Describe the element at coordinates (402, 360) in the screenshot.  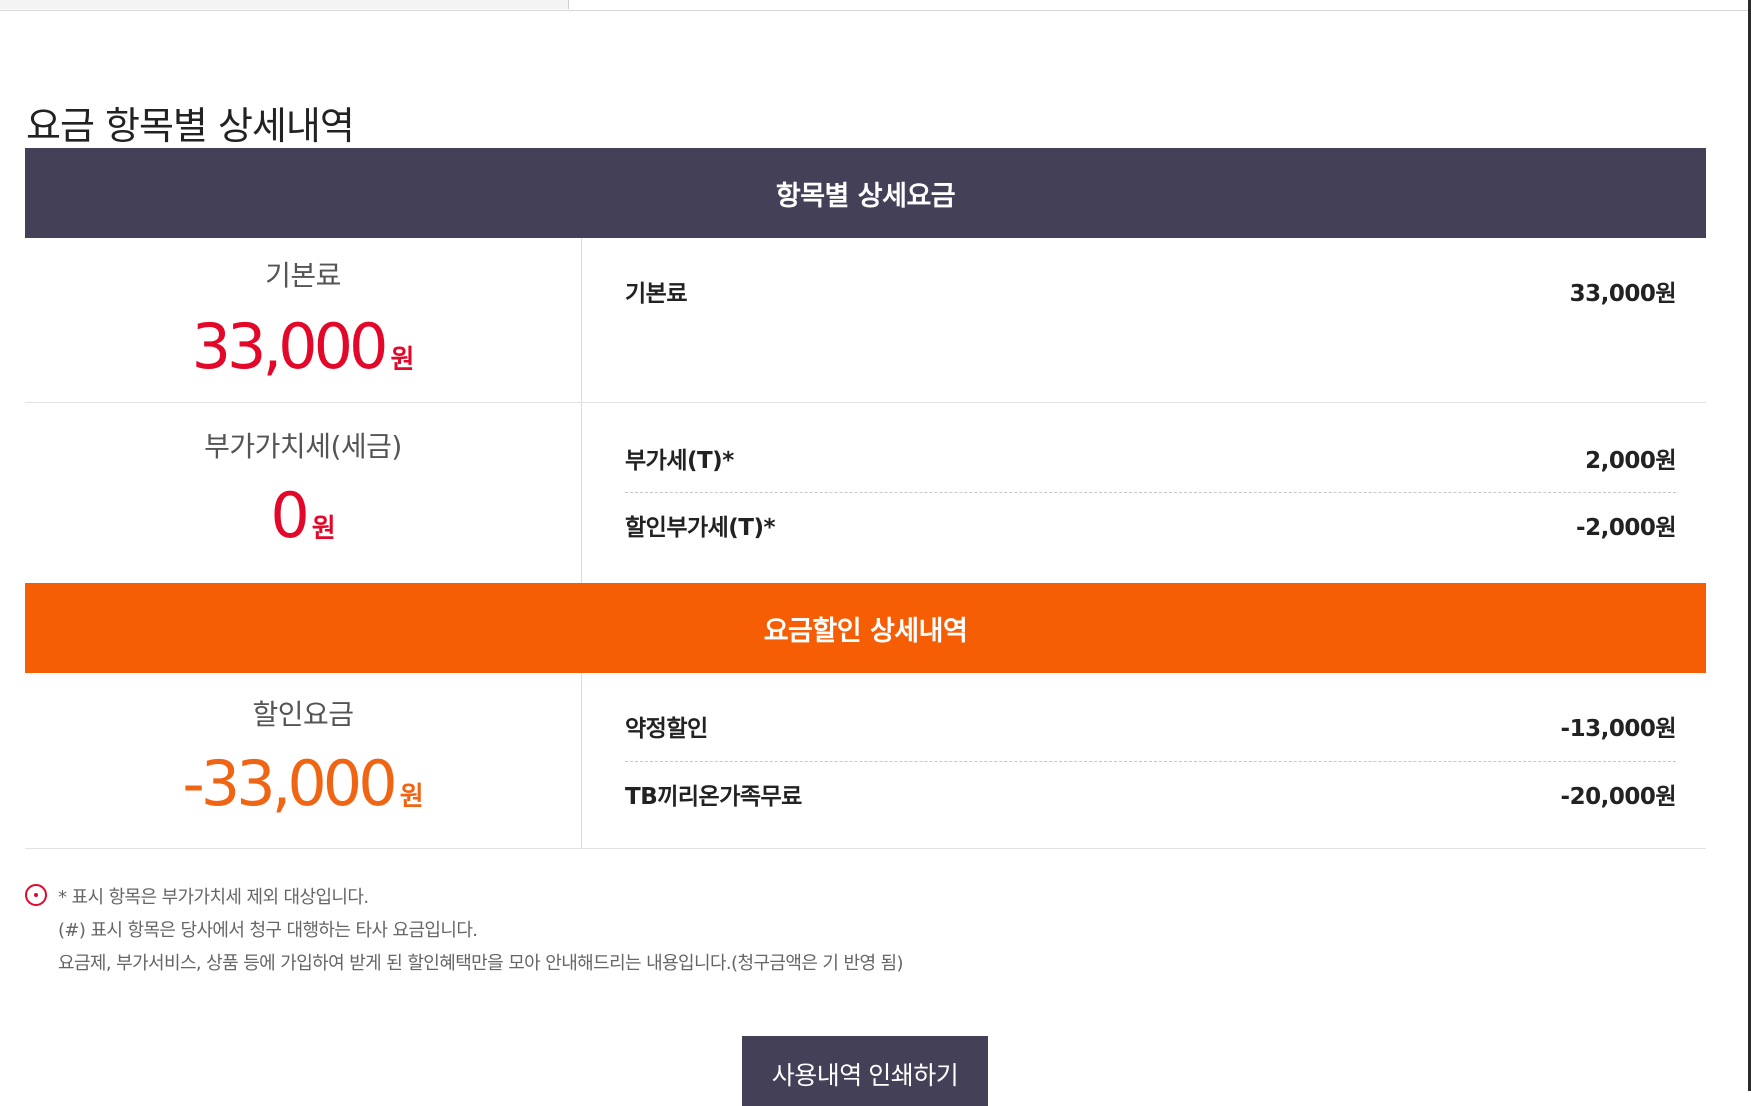
I see `basic-fee-unit: 원` at that location.